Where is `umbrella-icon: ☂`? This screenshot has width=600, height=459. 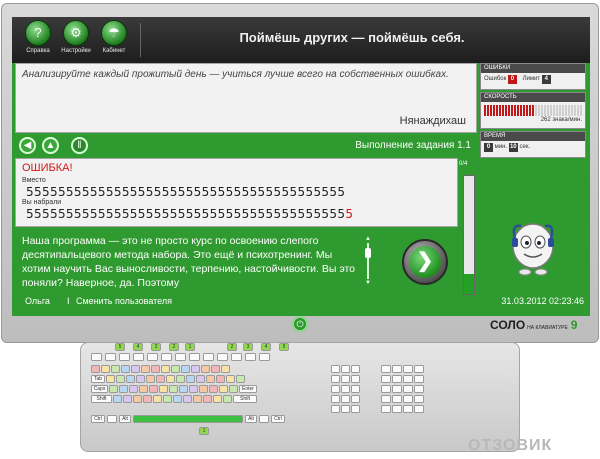 umbrella-icon: ☂ is located at coordinates (114, 33).